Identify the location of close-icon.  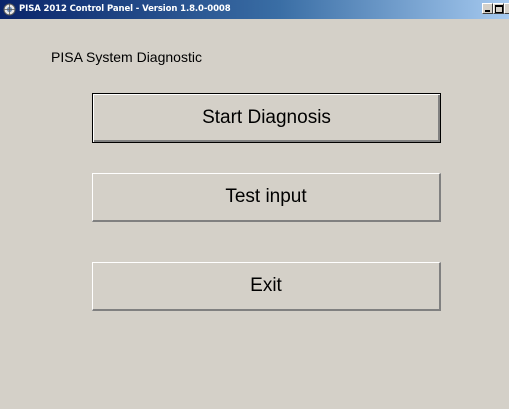
(506, 8).